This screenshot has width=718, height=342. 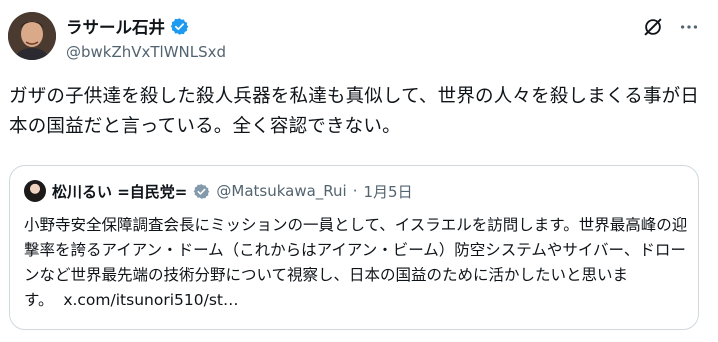 I want to click on quoted-tweet-header: 松川るい =自民党= @Matsukawa_Rui · 1月5日, so click(x=218, y=191).